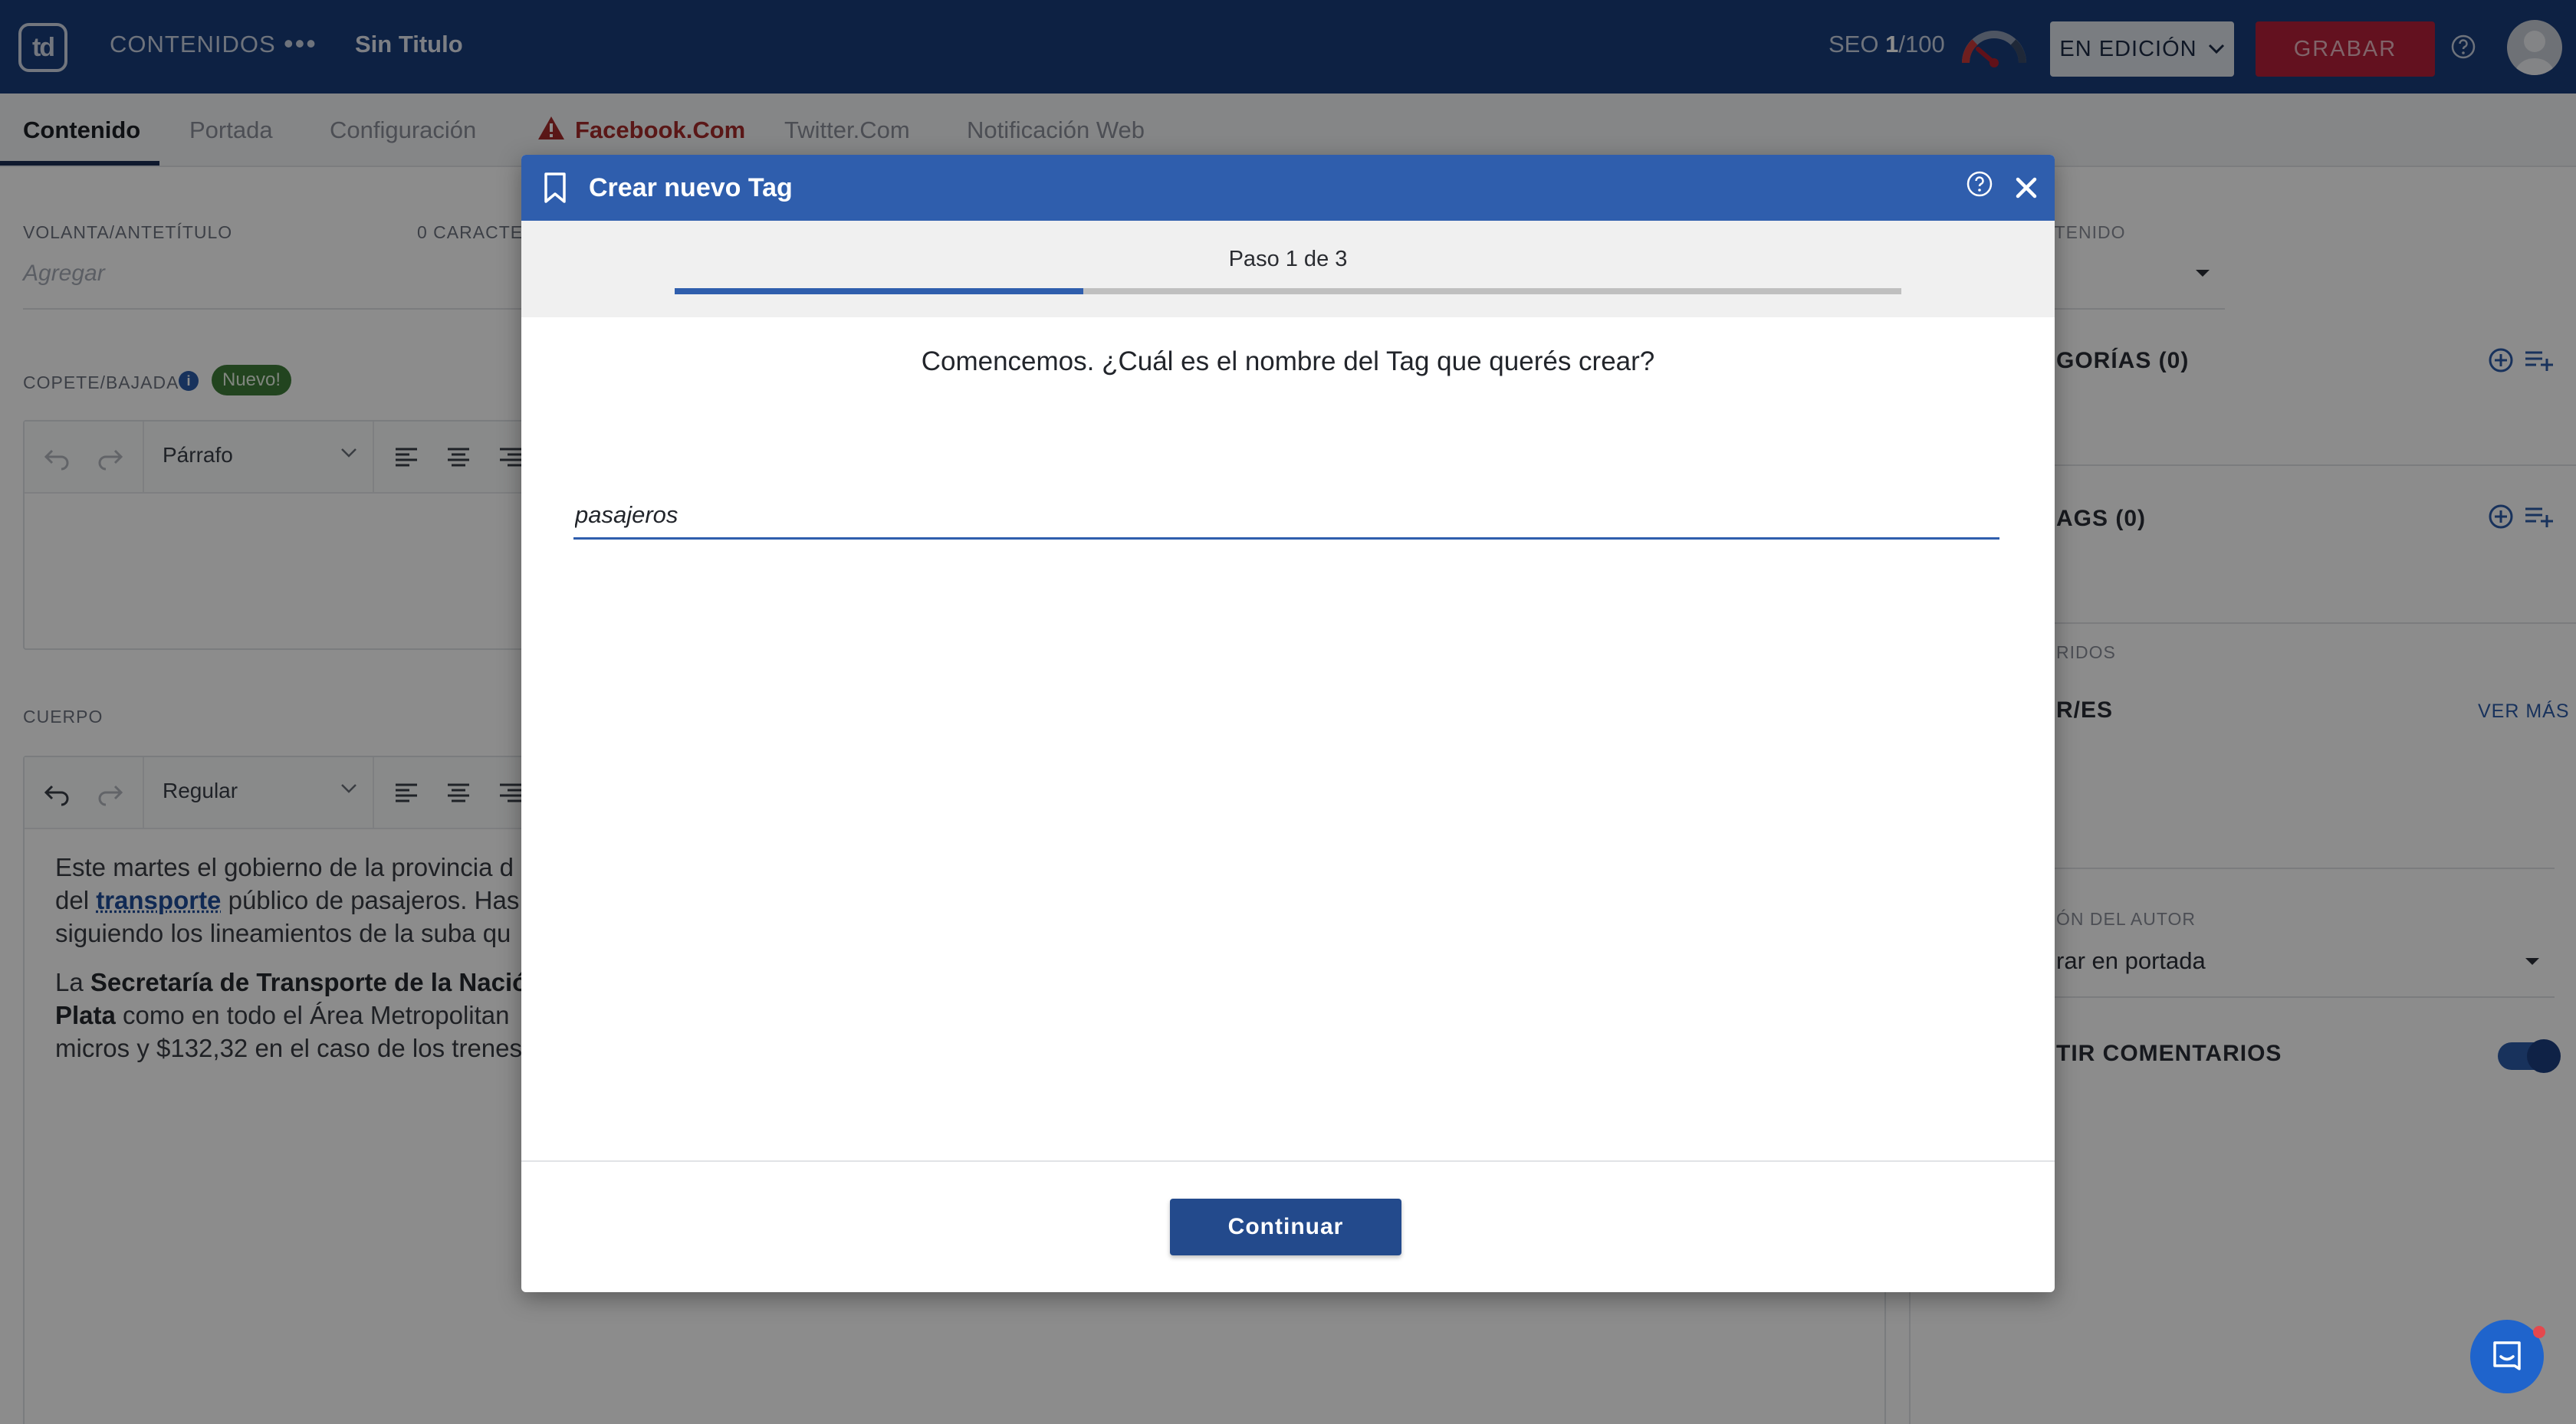 The width and height of the screenshot is (2576, 1424). What do you see at coordinates (2027, 187) in the screenshot?
I see `close-icon` at bounding box center [2027, 187].